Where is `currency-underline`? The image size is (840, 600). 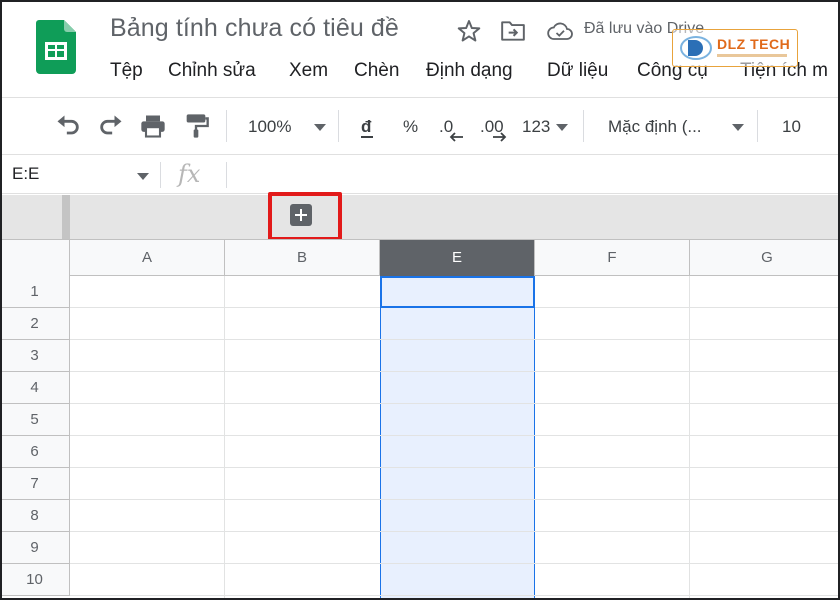 currency-underline is located at coordinates (367, 137).